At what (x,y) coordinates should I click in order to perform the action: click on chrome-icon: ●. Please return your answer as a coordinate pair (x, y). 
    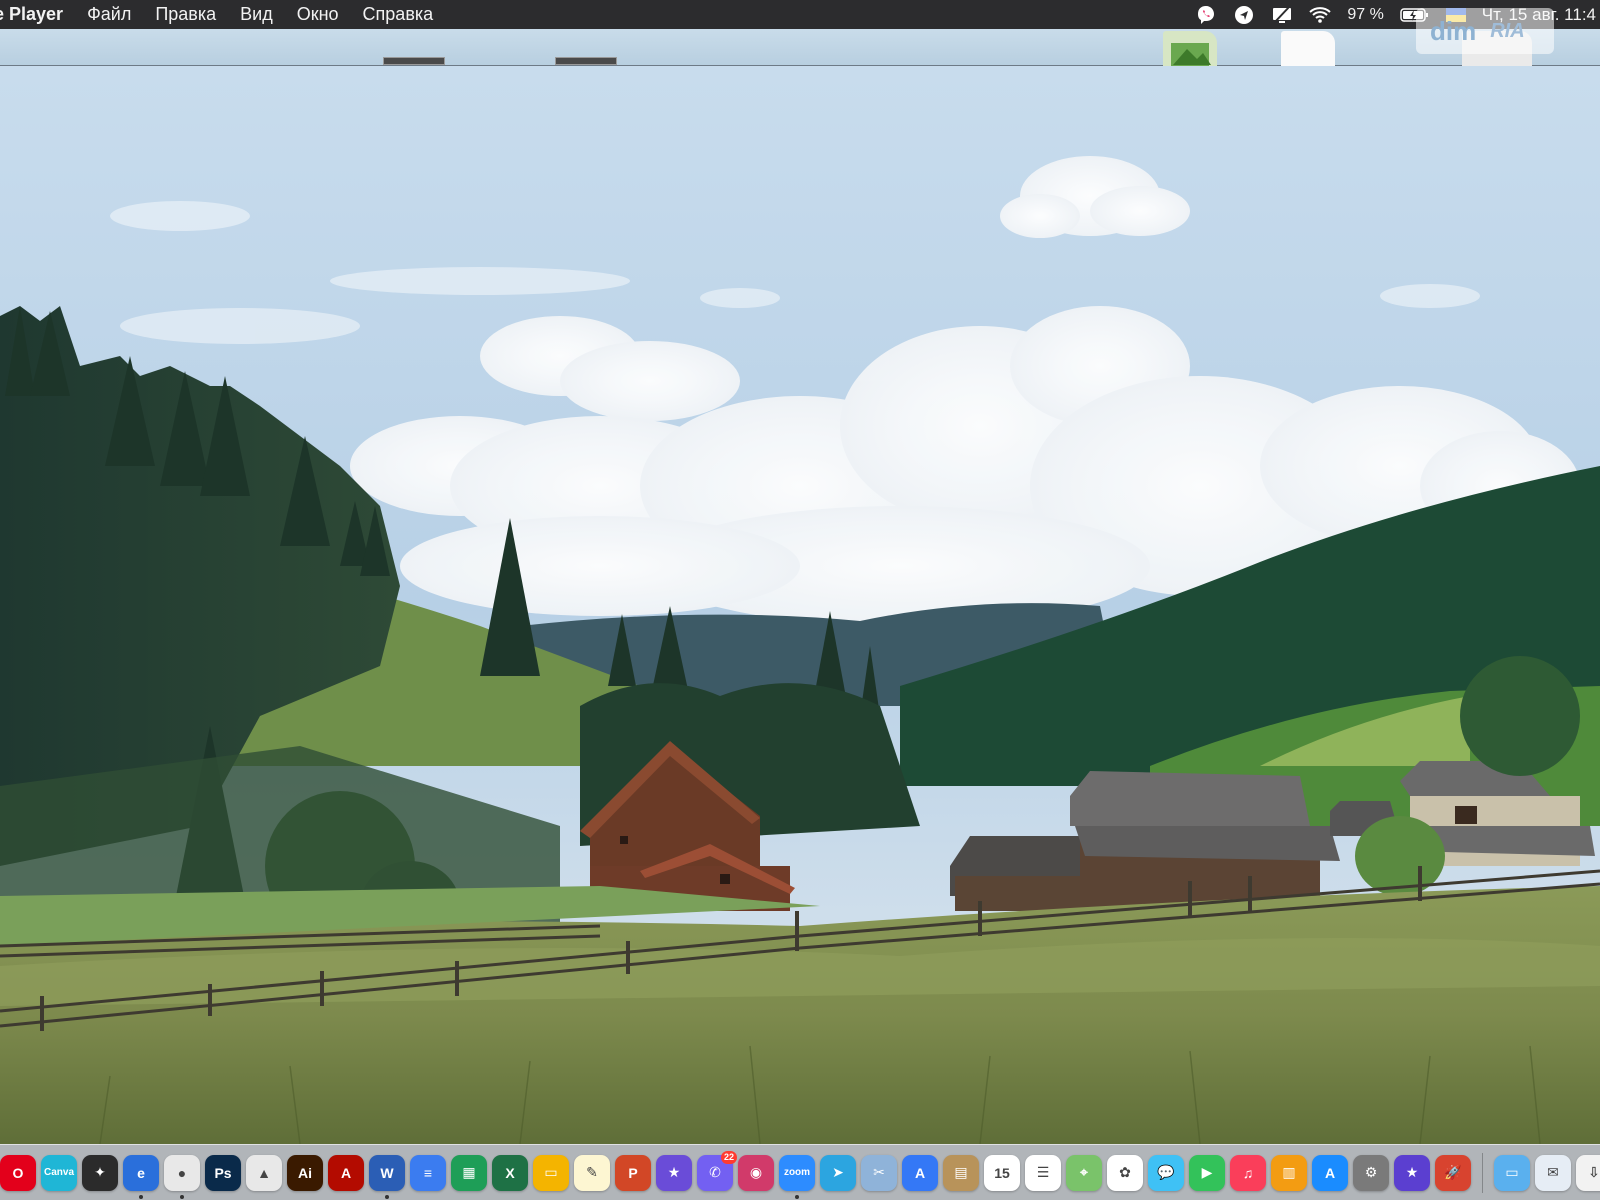
    Looking at the image, I should click on (182, 1176).